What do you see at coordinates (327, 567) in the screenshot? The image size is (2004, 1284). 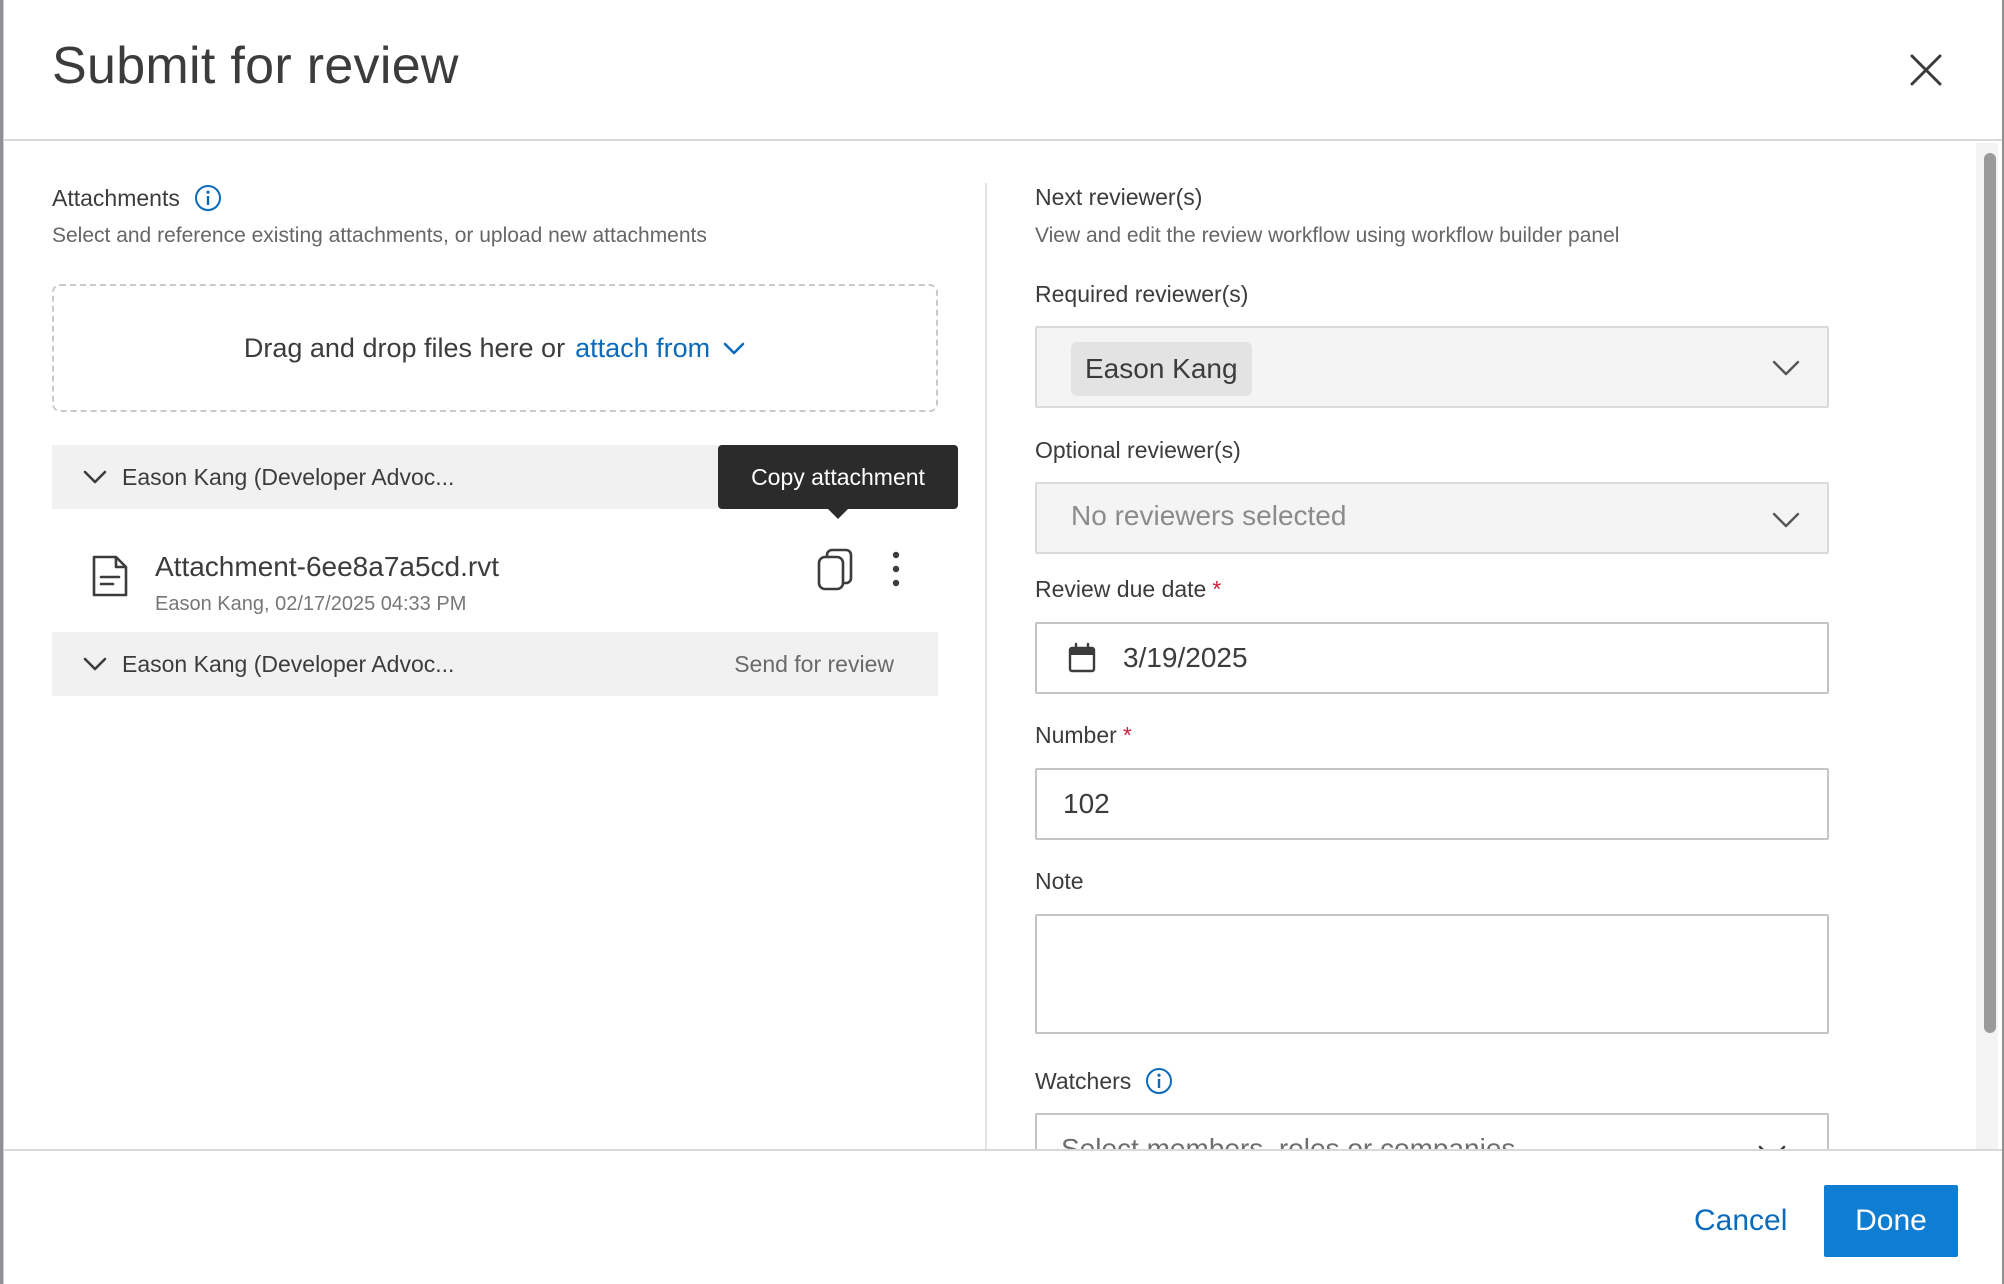 I see `attachment-file-name: Attachment-6ee8a7a5cd.rvt` at bounding box center [327, 567].